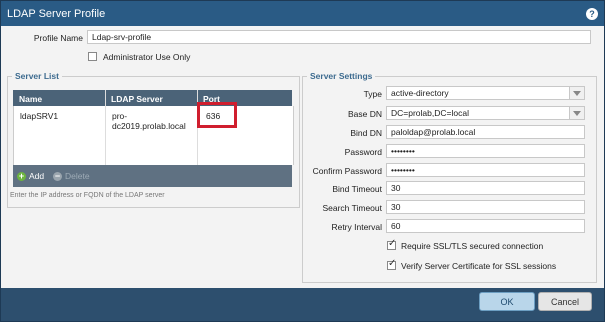 Image resolution: width=605 pixels, height=322 pixels. I want to click on row-ldap-server-cell-line1: pro-, so click(119, 116).